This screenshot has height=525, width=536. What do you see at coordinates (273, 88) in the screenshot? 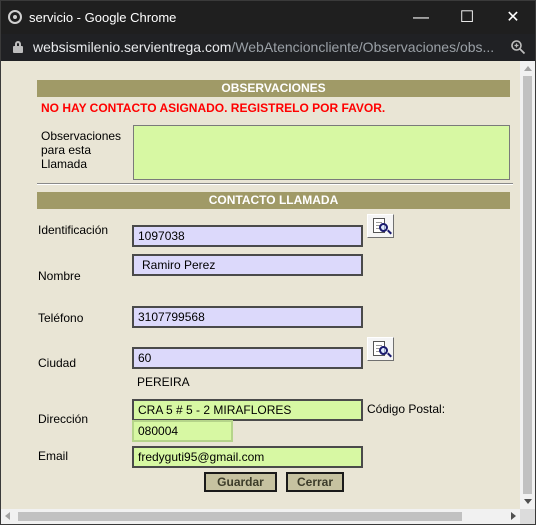
I see `observaciones-header: OBSERVACIONES` at bounding box center [273, 88].